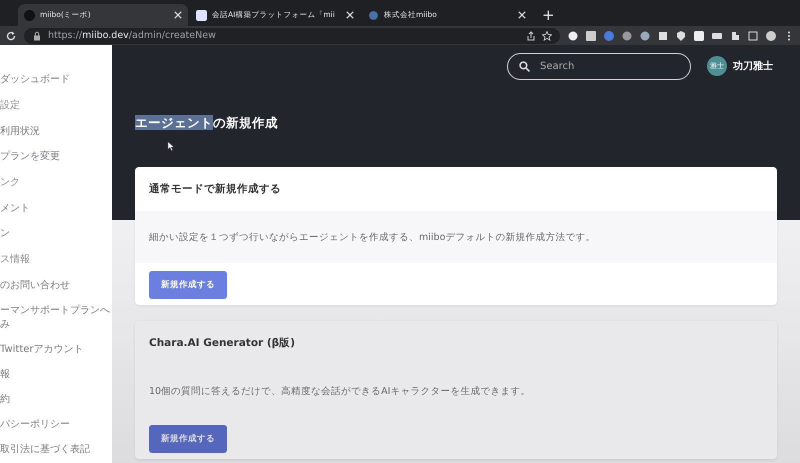 This screenshot has height=463, width=800. Describe the element at coordinates (132, 35) in the screenshot. I see `url-text: https://miibo.dev/admin/createNew` at that location.